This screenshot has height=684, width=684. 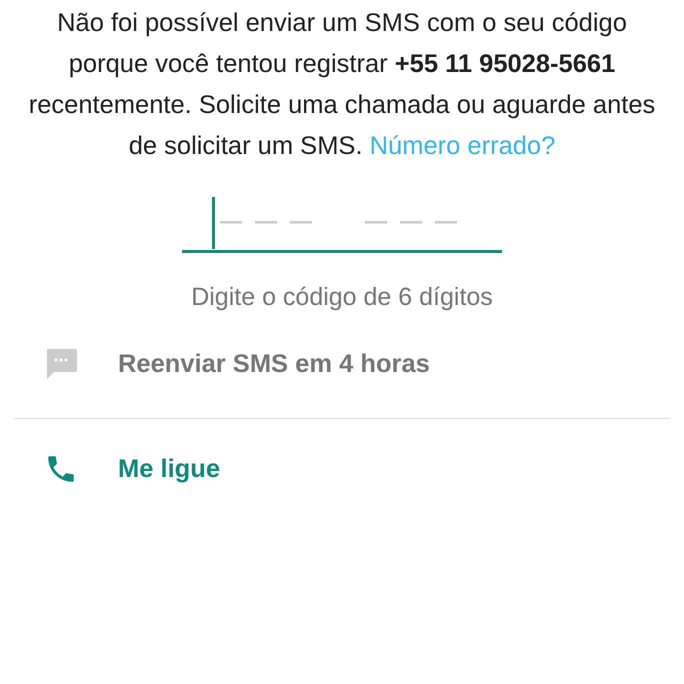 What do you see at coordinates (463, 146) in the screenshot?
I see `wrong-number-link: Número errado?` at bounding box center [463, 146].